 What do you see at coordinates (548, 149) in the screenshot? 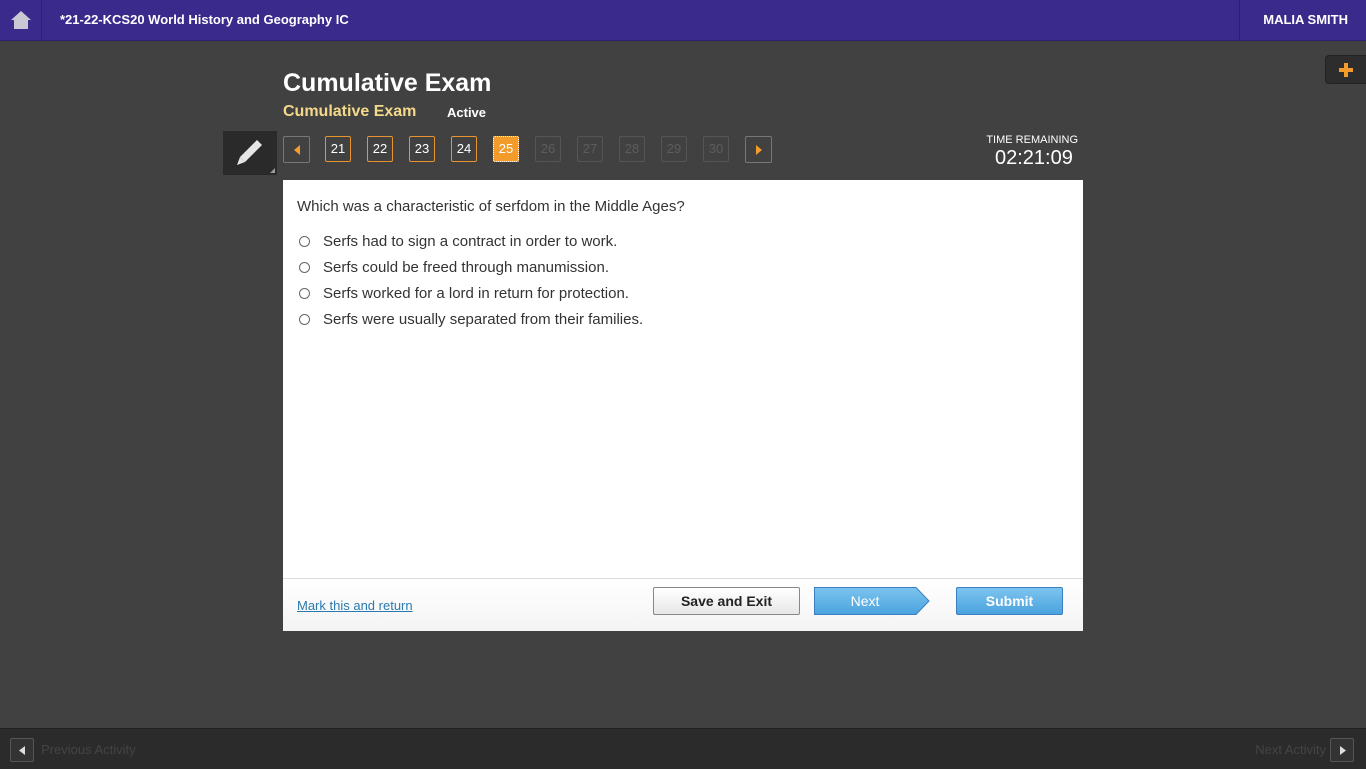
I see `question-26-button: 26` at bounding box center [548, 149].